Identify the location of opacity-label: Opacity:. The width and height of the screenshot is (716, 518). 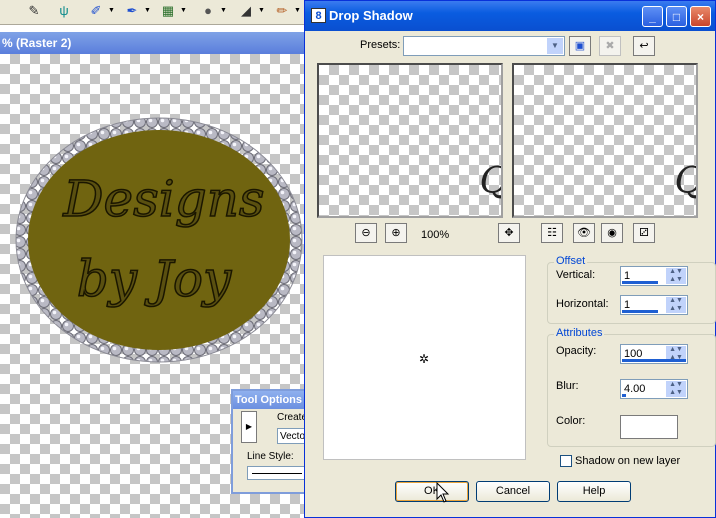
(576, 351).